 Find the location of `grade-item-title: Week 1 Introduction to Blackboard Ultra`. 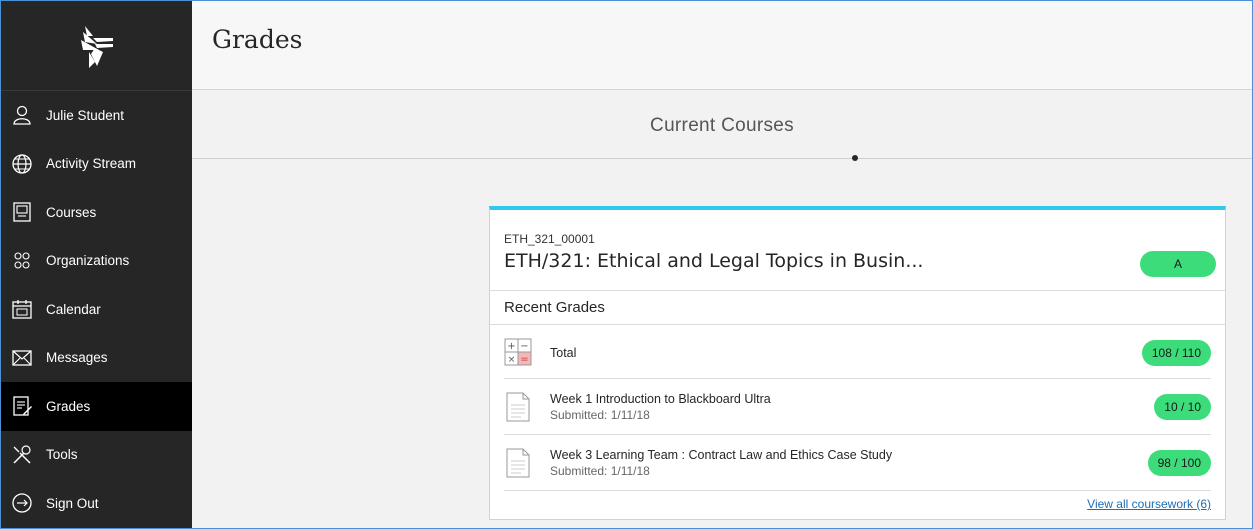

grade-item-title: Week 1 Introduction to Blackboard Ultra is located at coordinates (660, 399).